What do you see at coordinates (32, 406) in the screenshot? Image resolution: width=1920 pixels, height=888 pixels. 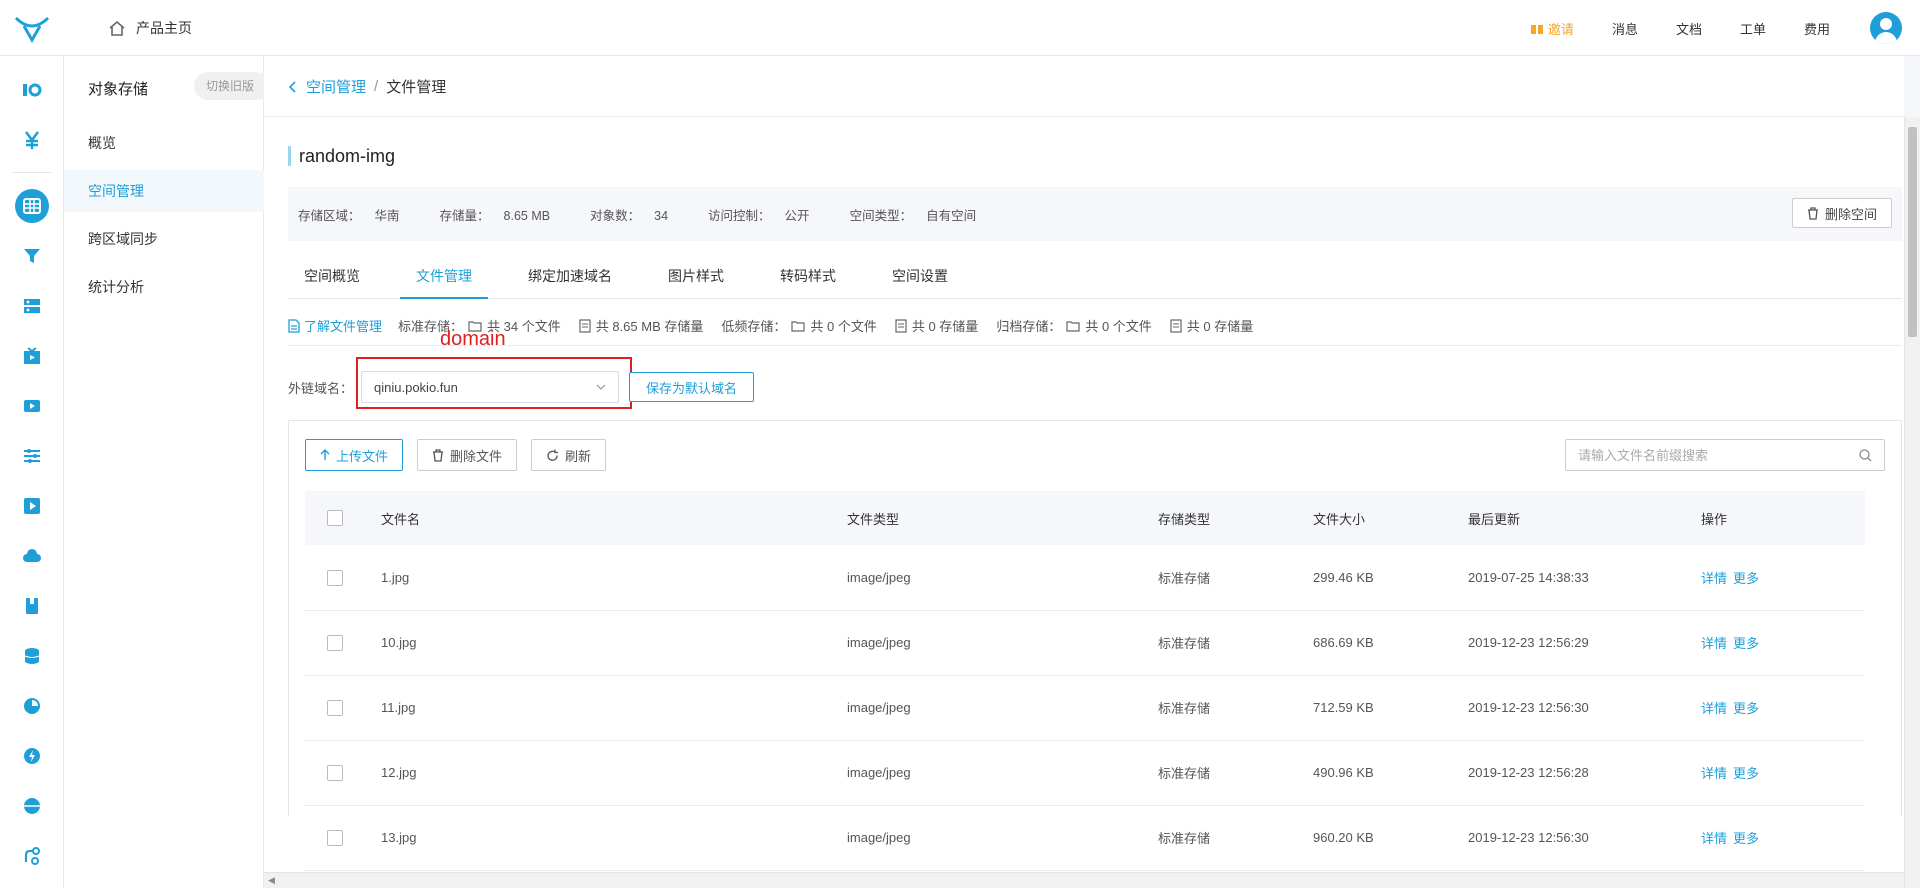 I see `media-processing-icon` at bounding box center [32, 406].